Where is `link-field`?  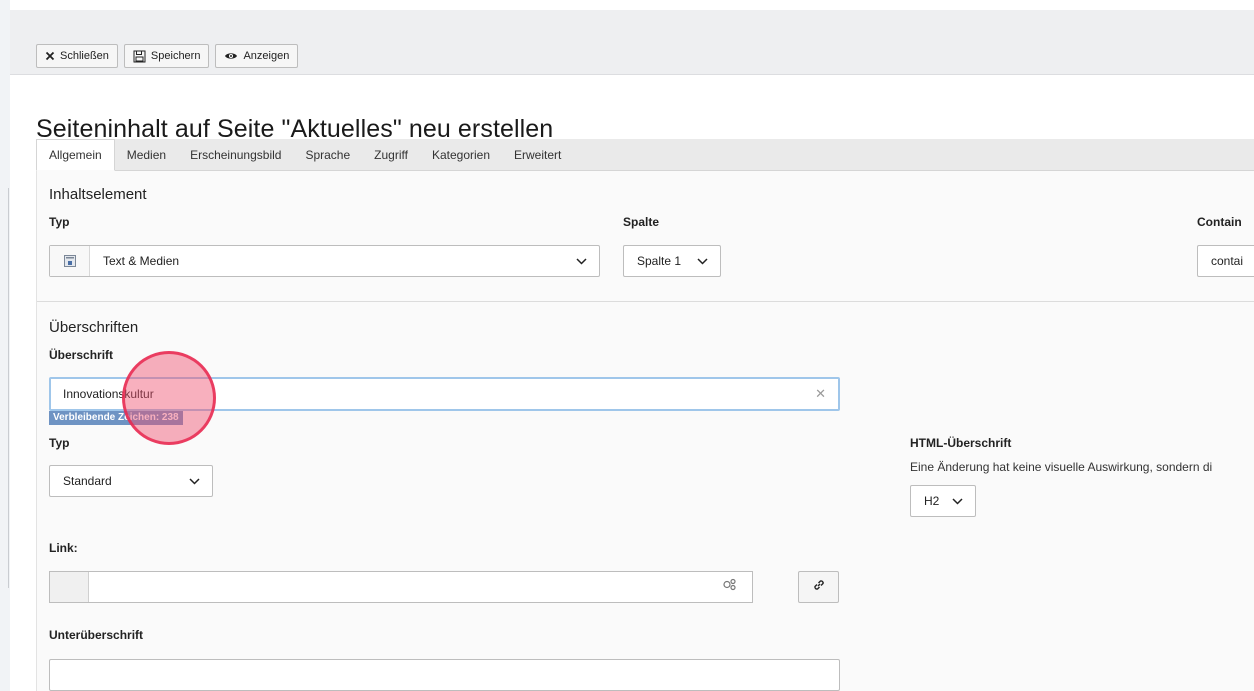 link-field is located at coordinates (401, 587).